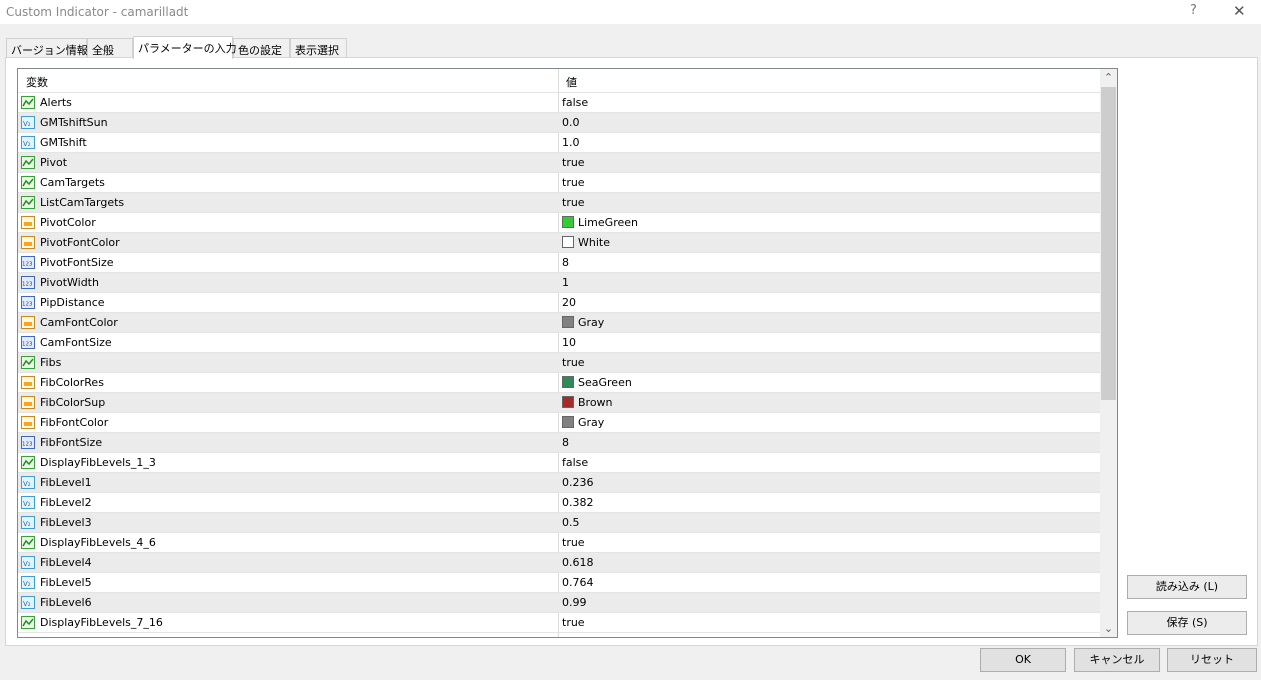 This screenshot has height=680, width=1261. What do you see at coordinates (605, 382) in the screenshot?
I see `parameter-value: SeaGreen` at bounding box center [605, 382].